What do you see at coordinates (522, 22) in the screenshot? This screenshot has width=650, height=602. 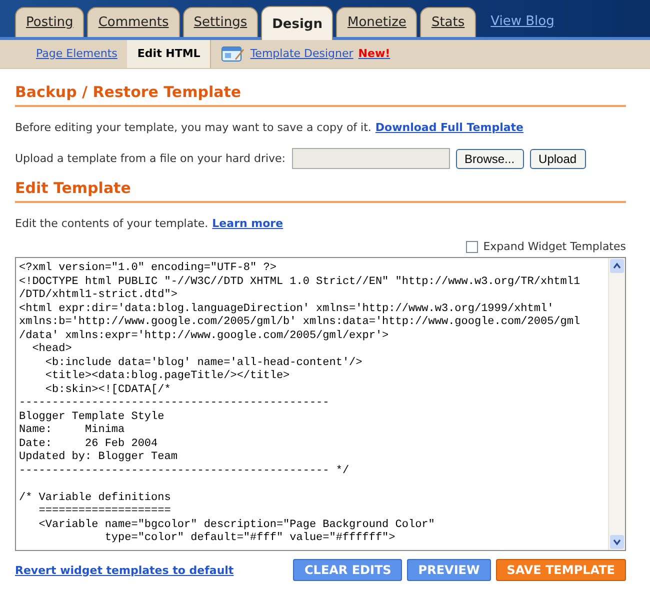 I see `view-blog-link: View Blog` at bounding box center [522, 22].